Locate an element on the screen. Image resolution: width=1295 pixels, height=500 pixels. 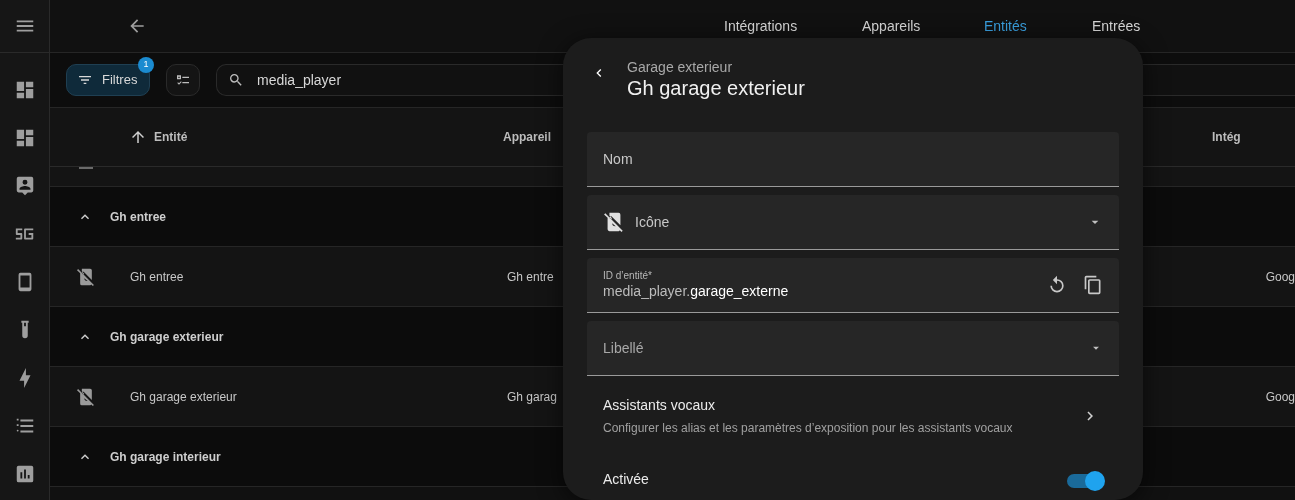
table-cell-text: Gh entre is located at coordinates (530, 277).